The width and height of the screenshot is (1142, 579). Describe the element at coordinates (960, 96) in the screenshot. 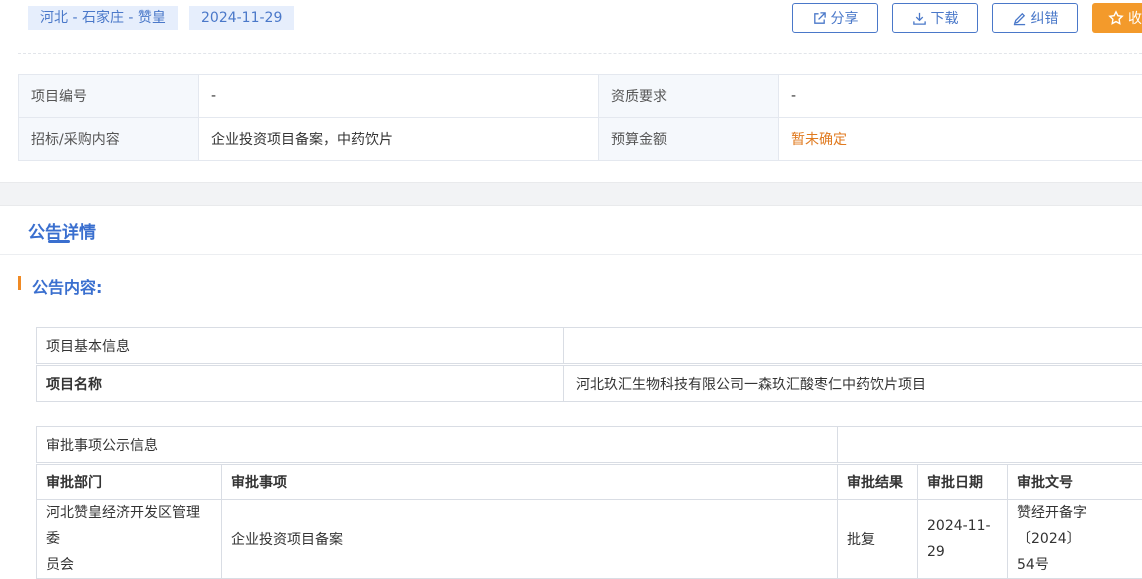

I see `qualification-value: -` at that location.